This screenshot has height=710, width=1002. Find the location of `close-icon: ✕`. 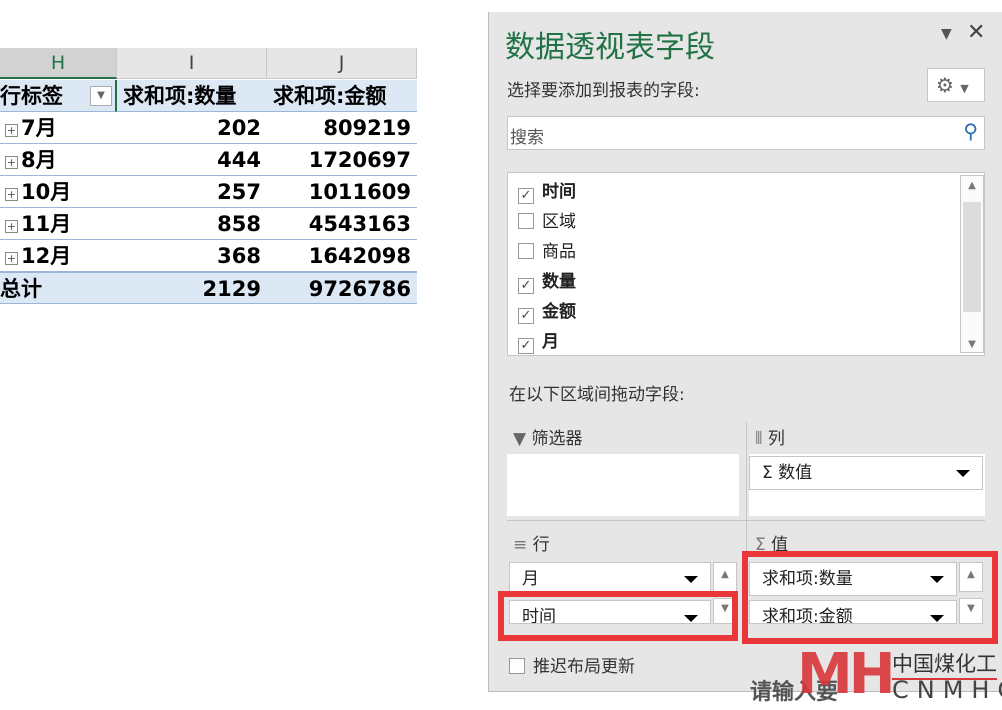

close-icon: ✕ is located at coordinates (976, 32).